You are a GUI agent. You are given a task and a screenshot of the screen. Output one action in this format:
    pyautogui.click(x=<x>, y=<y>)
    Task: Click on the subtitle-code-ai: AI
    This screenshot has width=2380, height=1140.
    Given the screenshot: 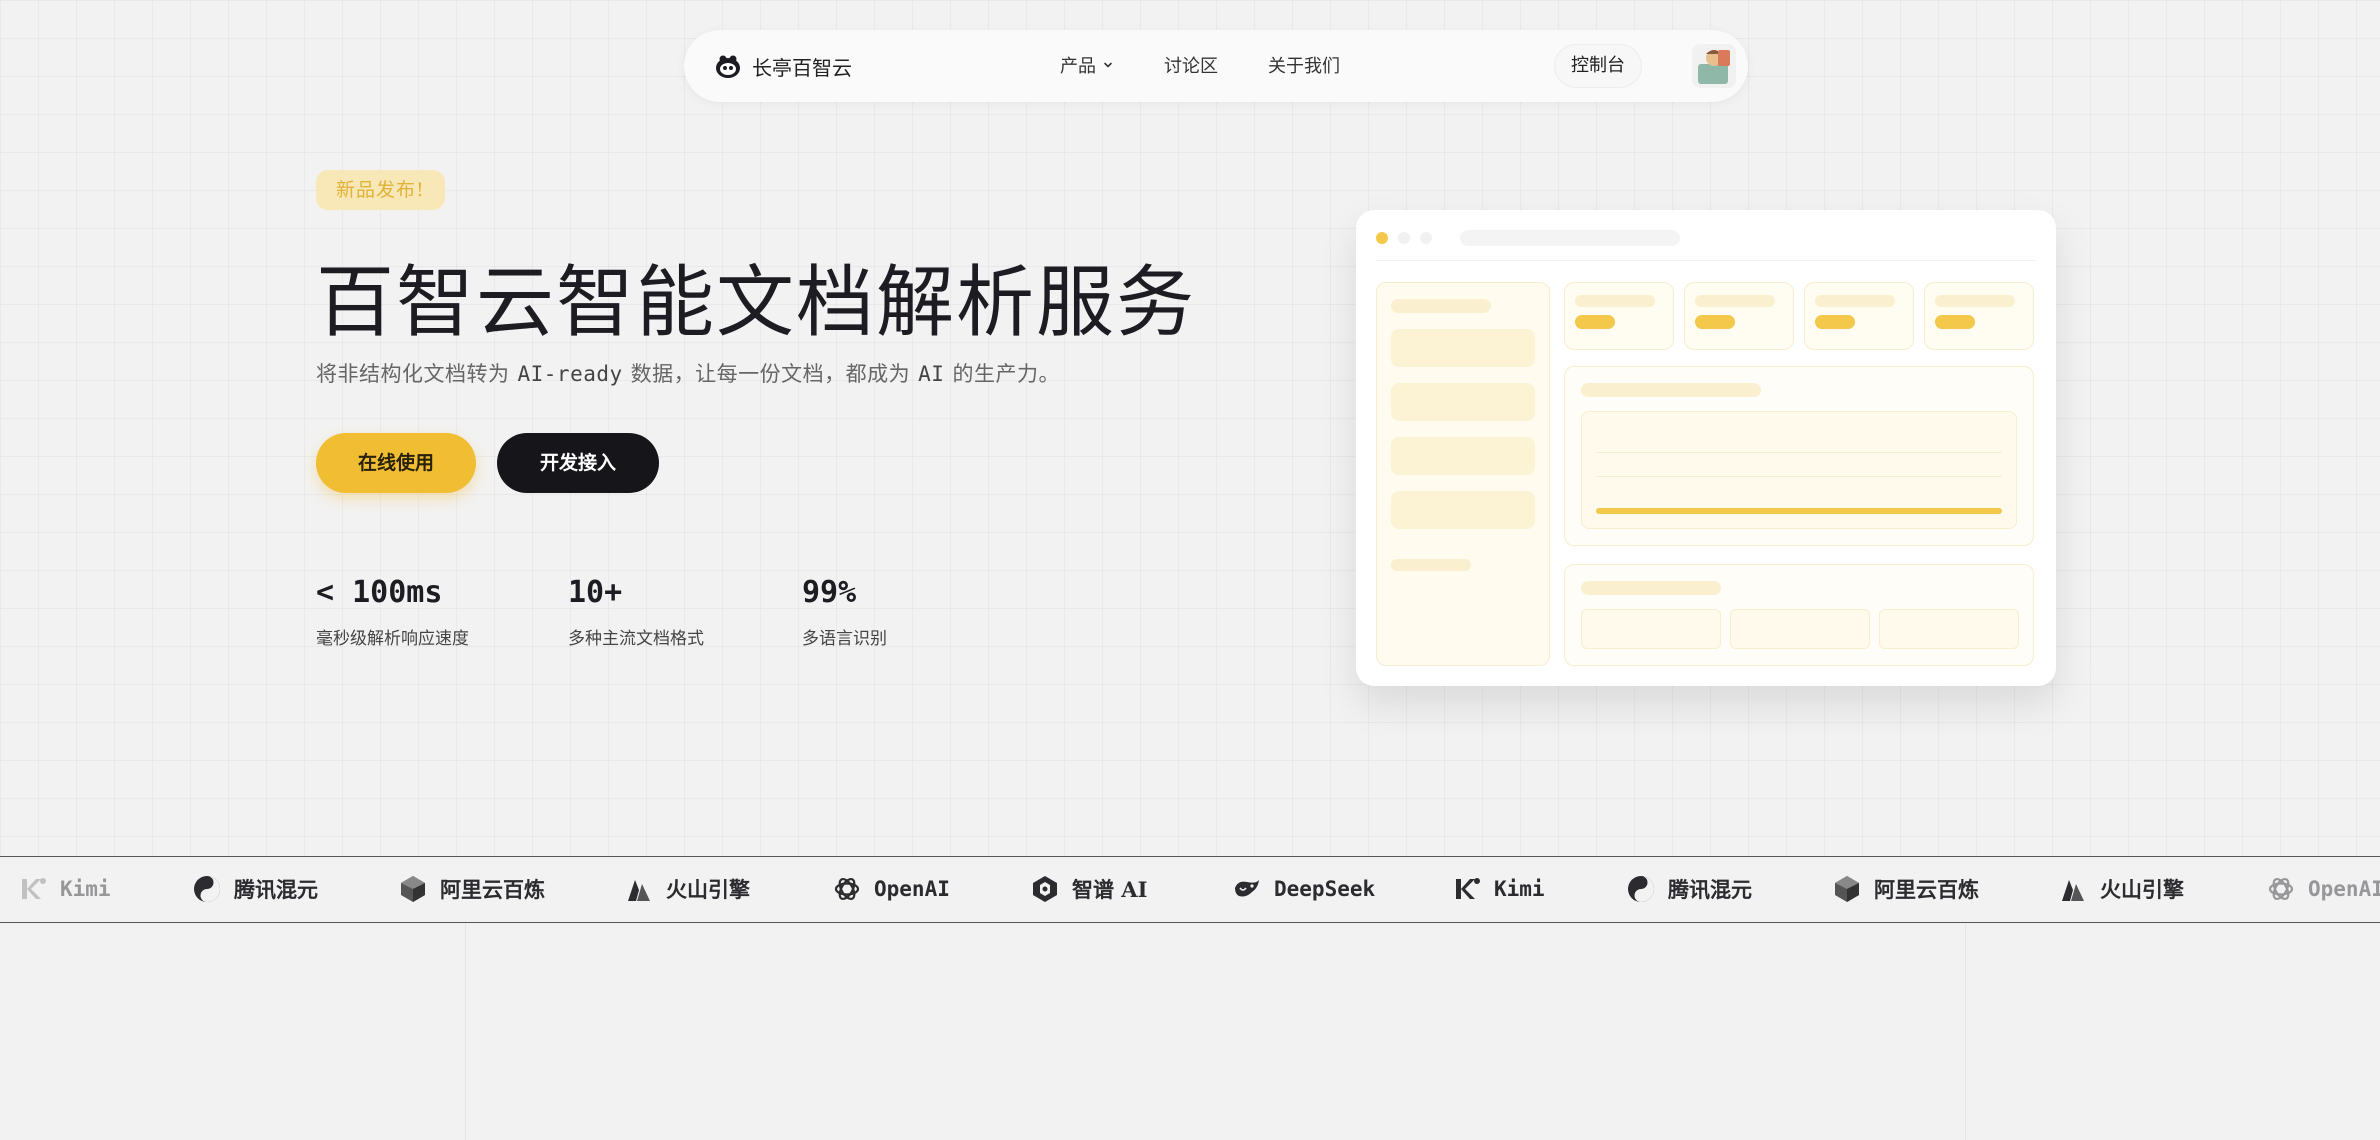 What is the action you would take?
    pyautogui.click(x=931, y=374)
    